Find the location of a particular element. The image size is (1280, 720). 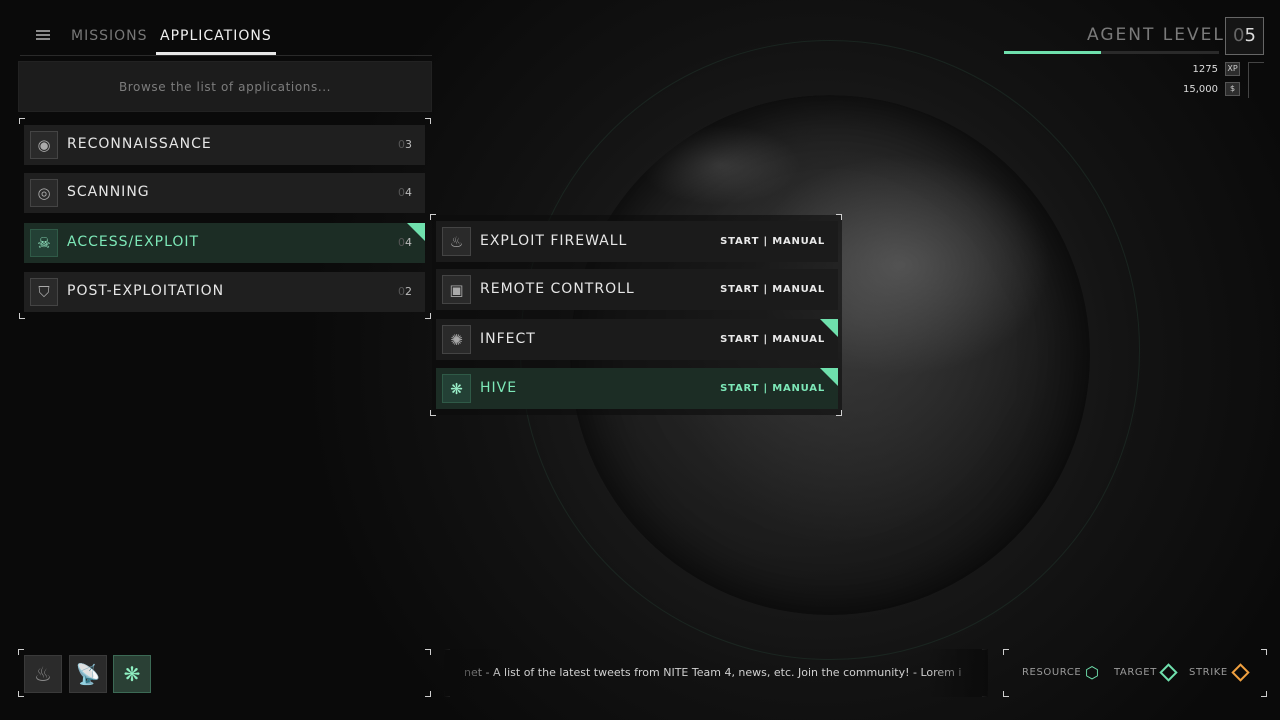

shield-icon: ⛉ is located at coordinates (44, 292).